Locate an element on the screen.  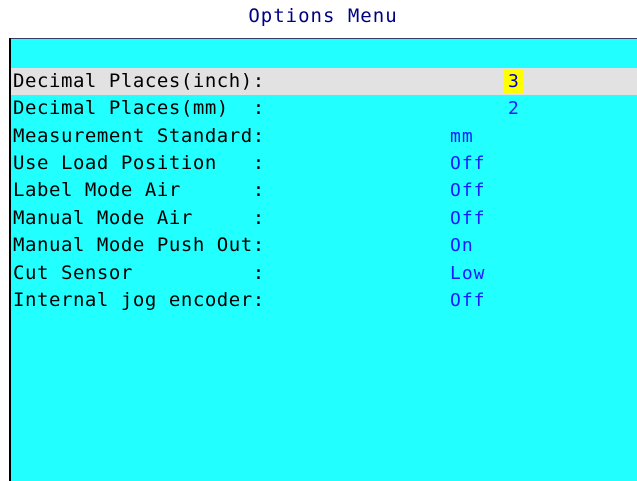
option-row-decimal-places-inch: Decimal Places(inch): 3 is located at coordinates (324, 81).